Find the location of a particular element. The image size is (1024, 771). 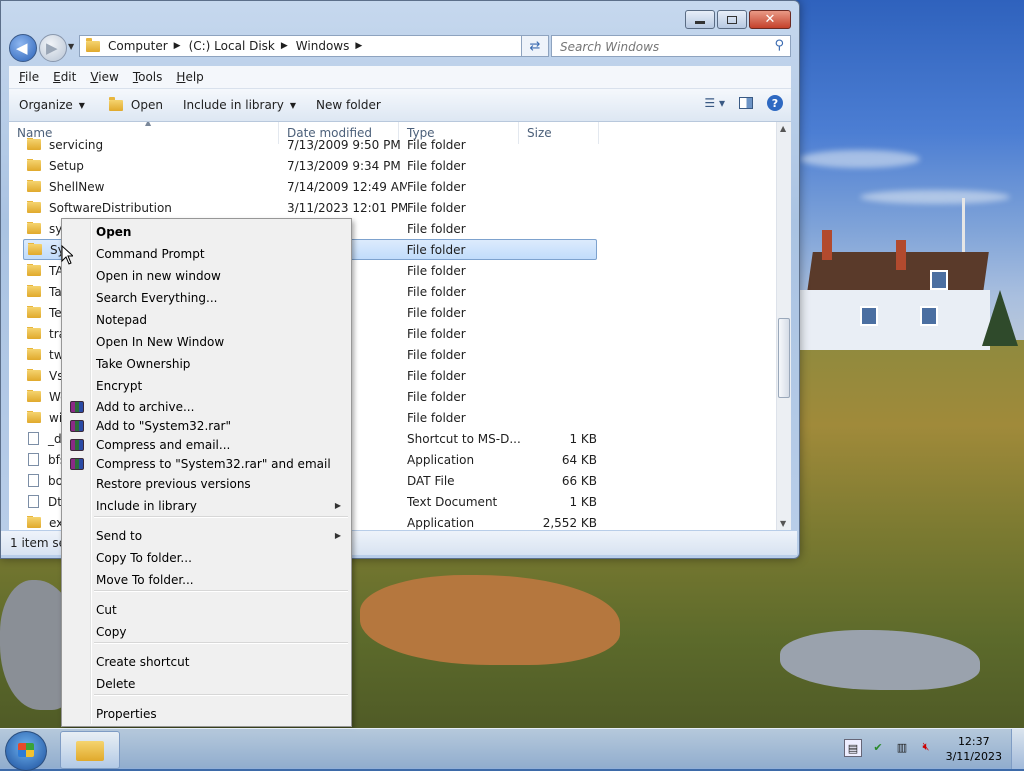

search-box: ⚲ is located at coordinates (671, 46).